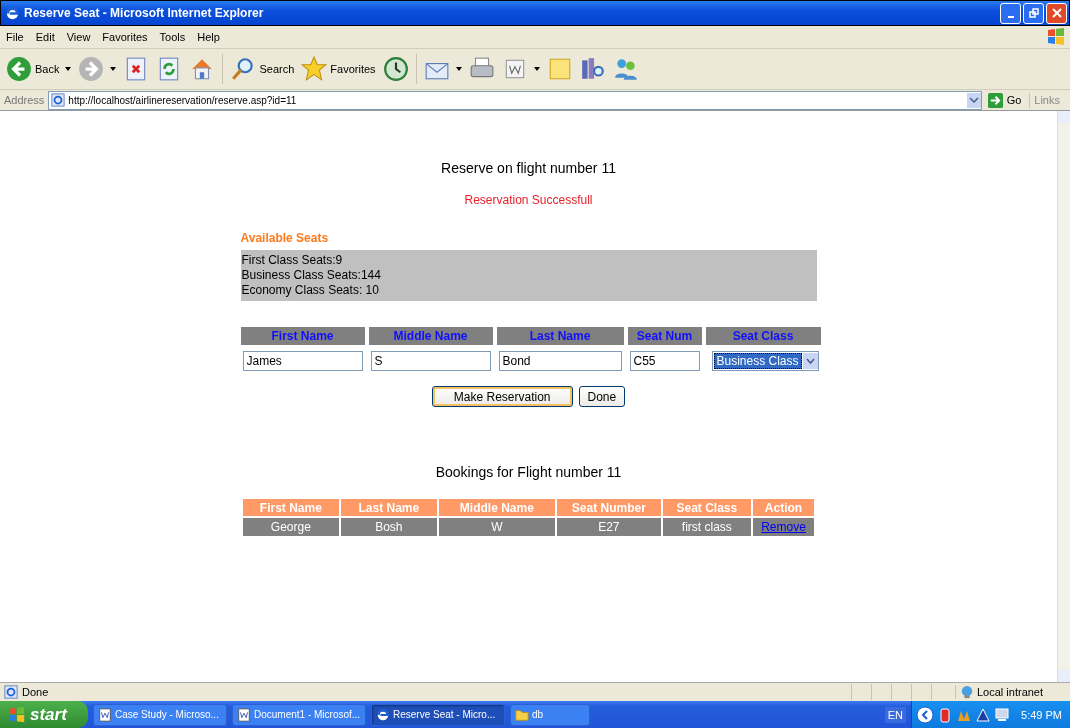 Image resolution: width=1070 pixels, height=728 pixels. I want to click on input-field: Bond, so click(560, 361).